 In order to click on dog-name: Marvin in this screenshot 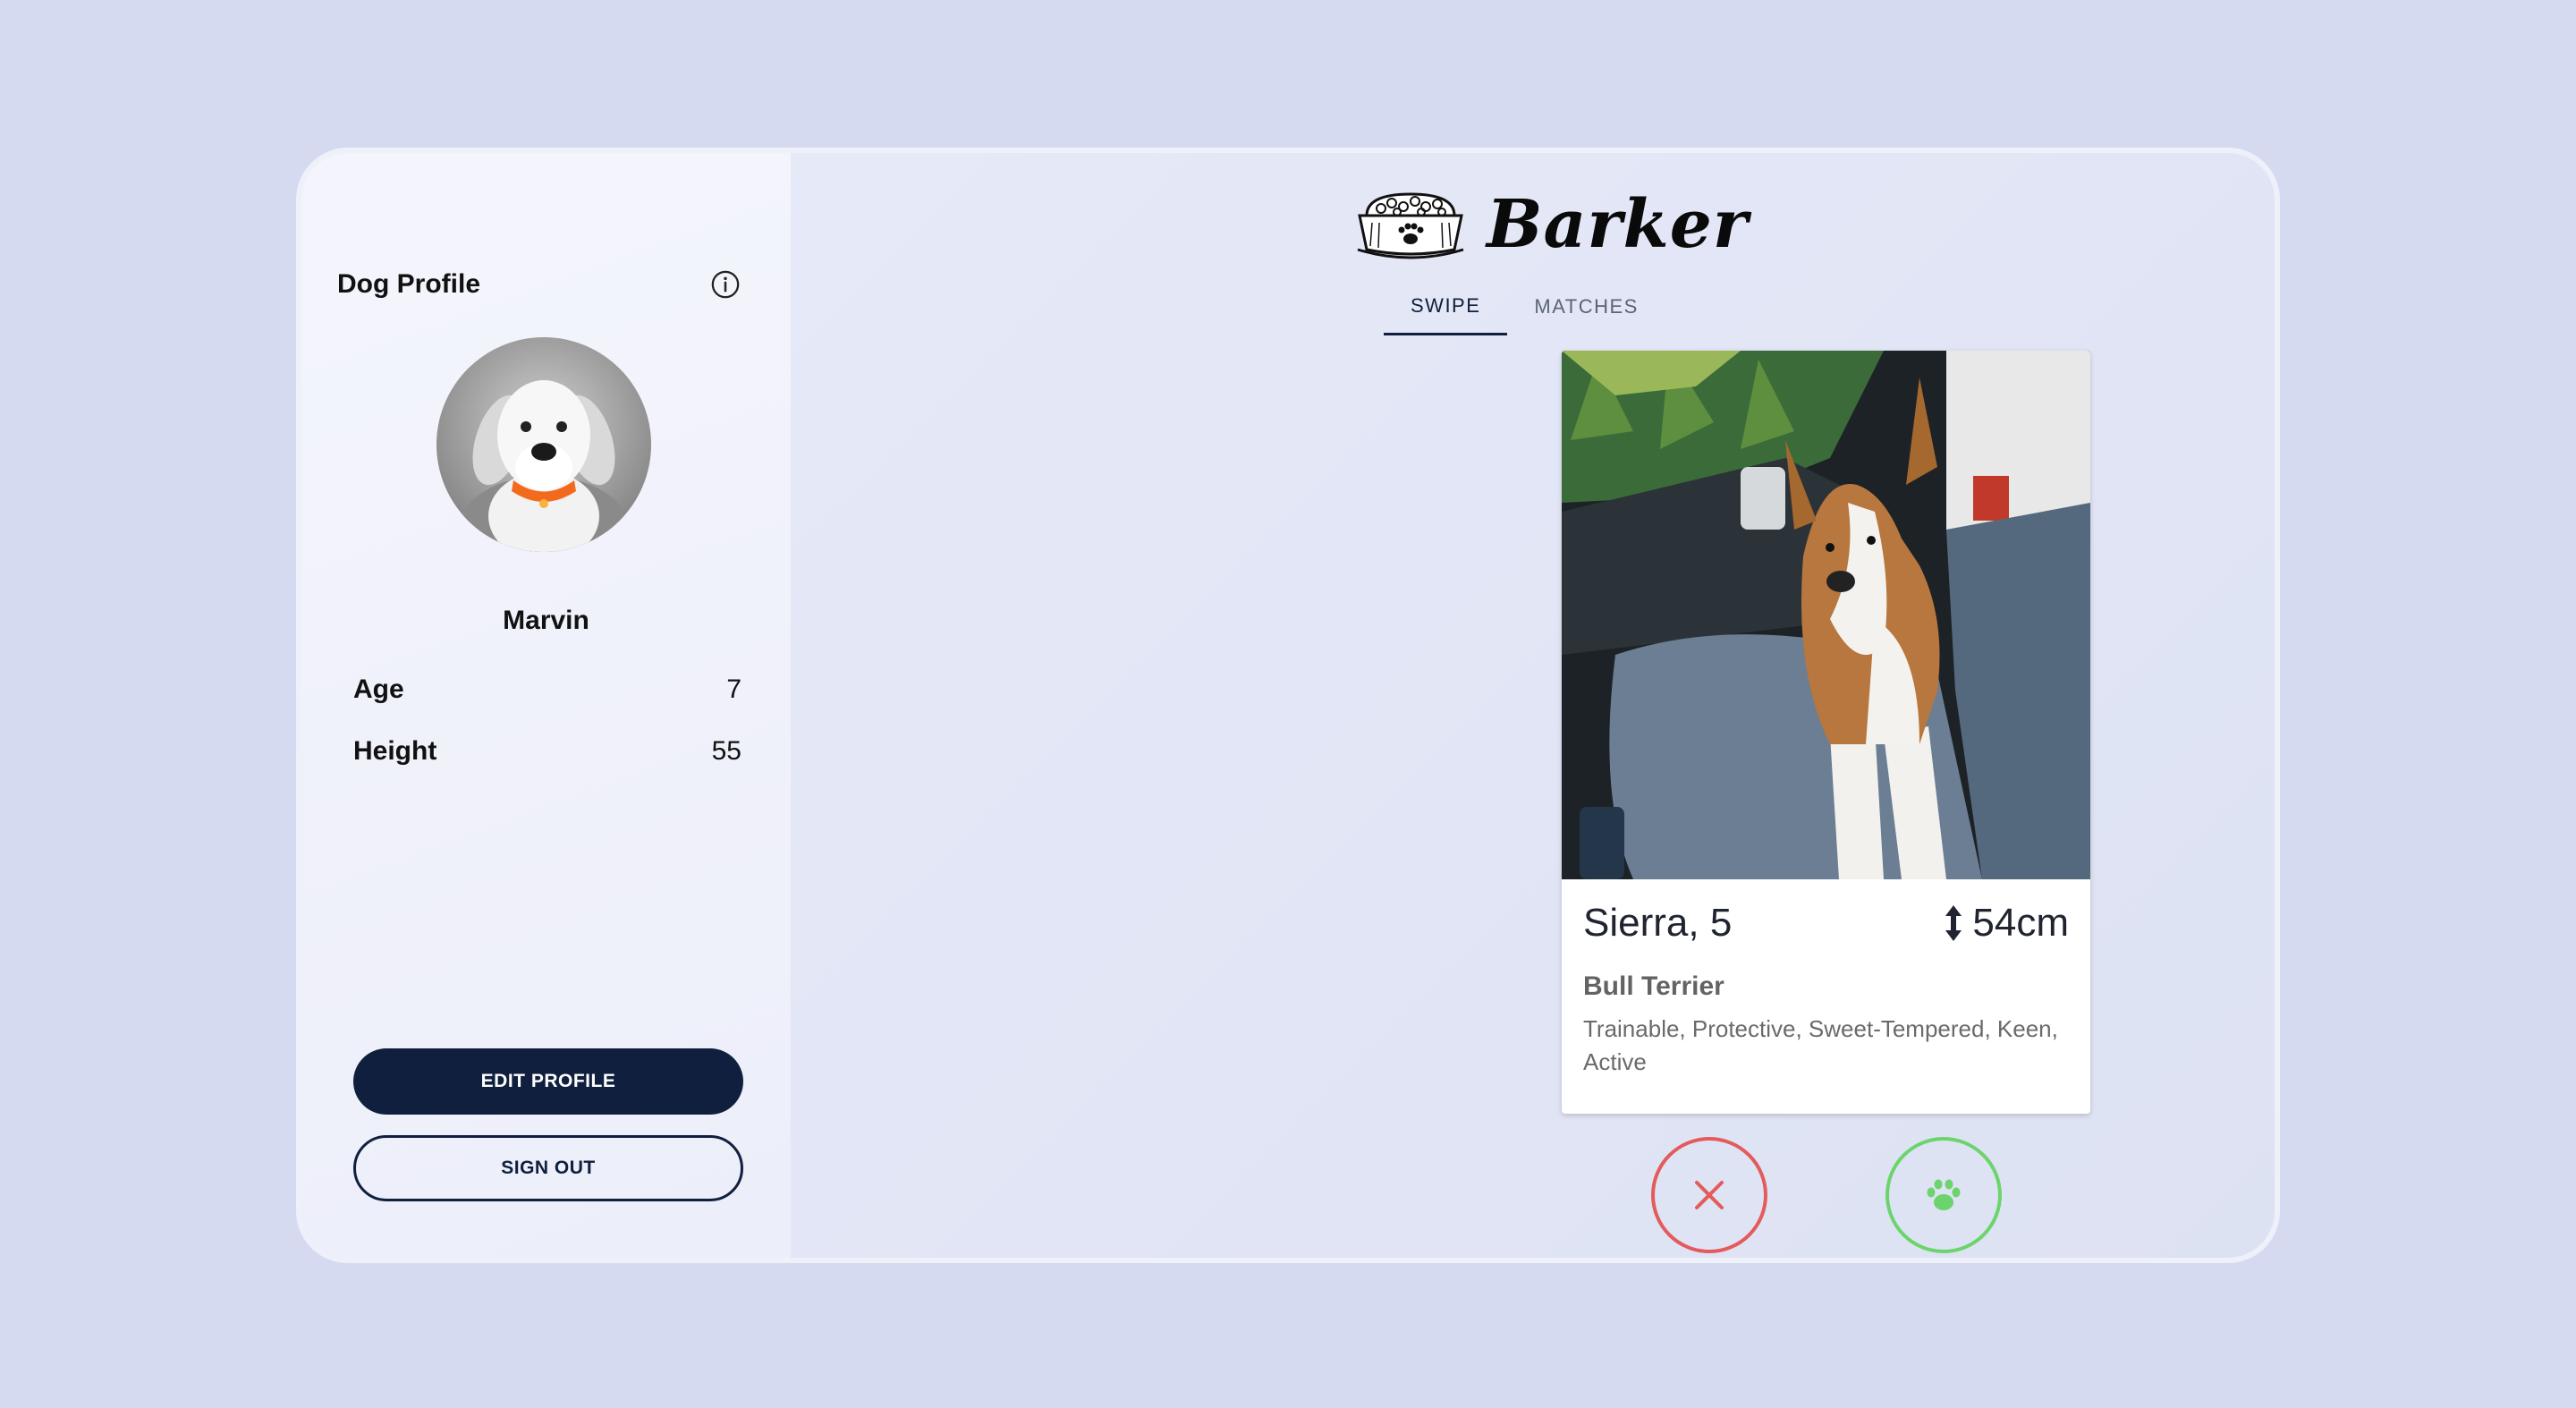, I will do `click(546, 620)`.